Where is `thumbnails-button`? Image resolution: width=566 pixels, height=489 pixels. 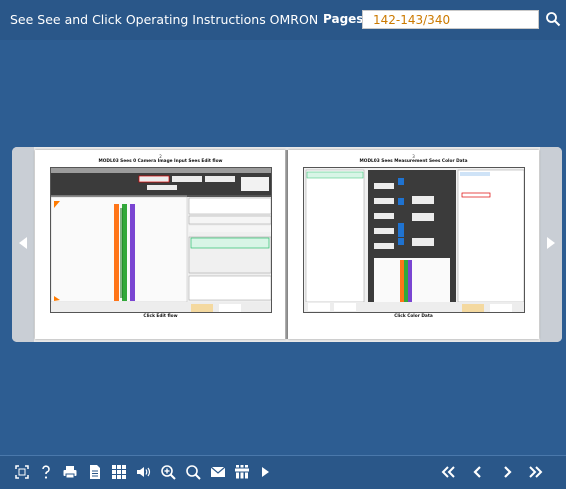
thumbnails-button is located at coordinates (119, 472).